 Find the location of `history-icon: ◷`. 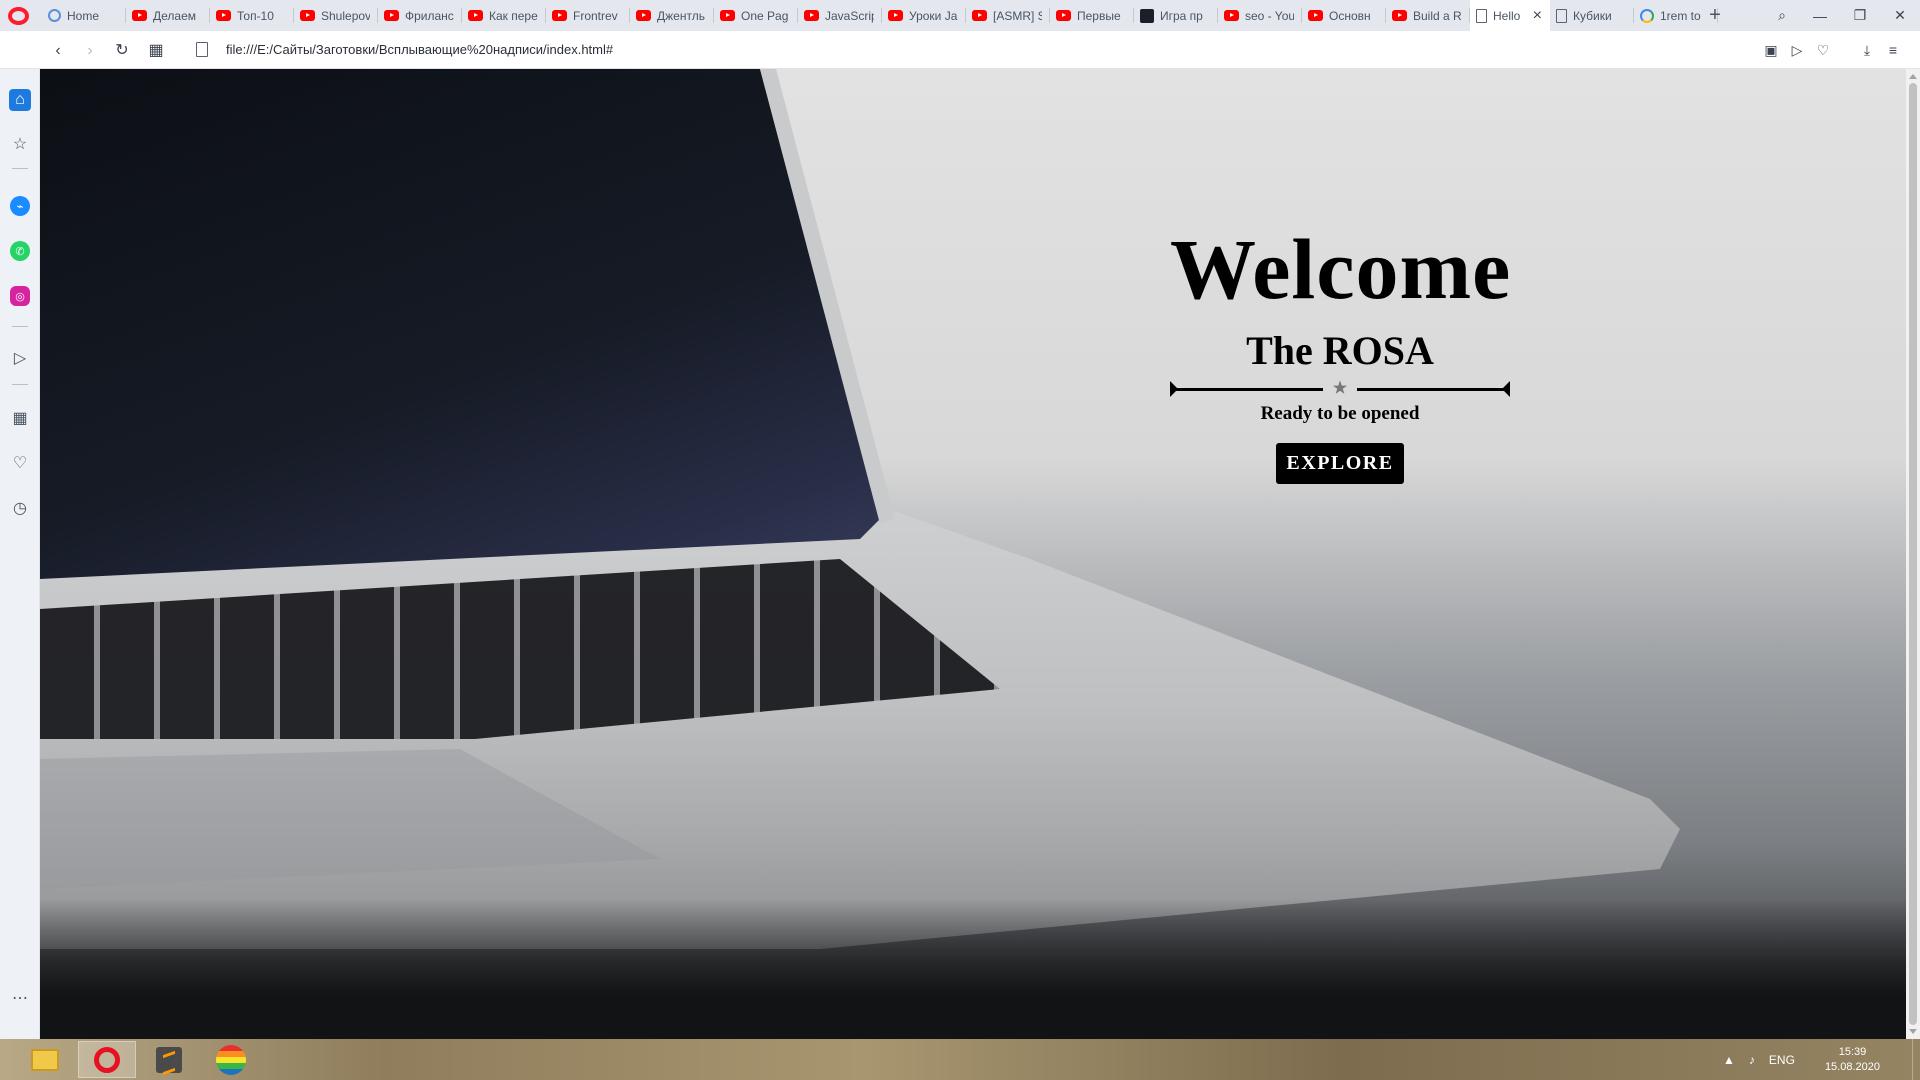

history-icon: ◷ is located at coordinates (20, 508).